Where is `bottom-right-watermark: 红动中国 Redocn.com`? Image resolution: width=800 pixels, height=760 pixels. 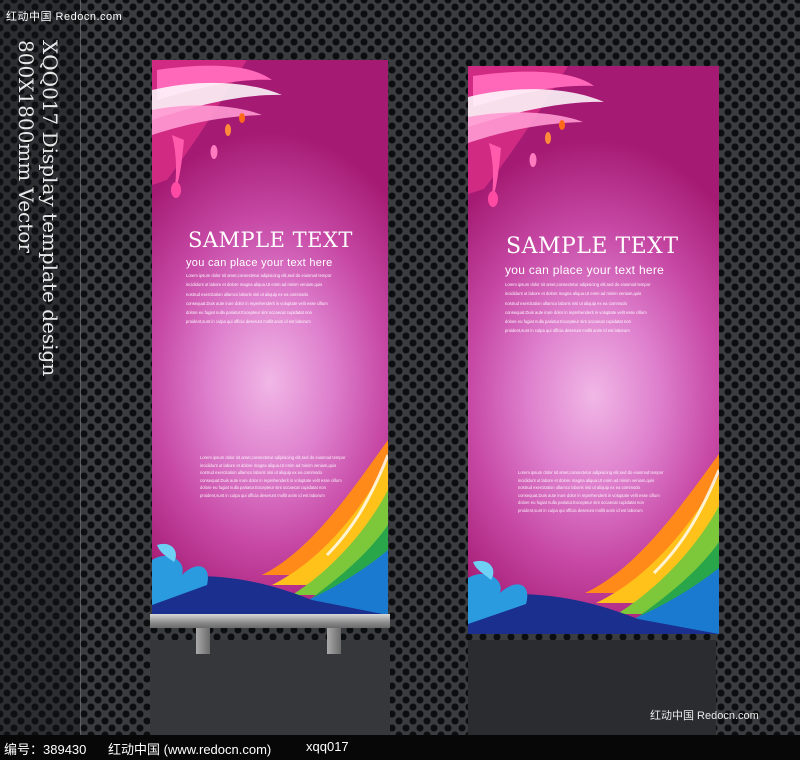
bottom-right-watermark: 红动中国 Redocn.com is located at coordinates (704, 716).